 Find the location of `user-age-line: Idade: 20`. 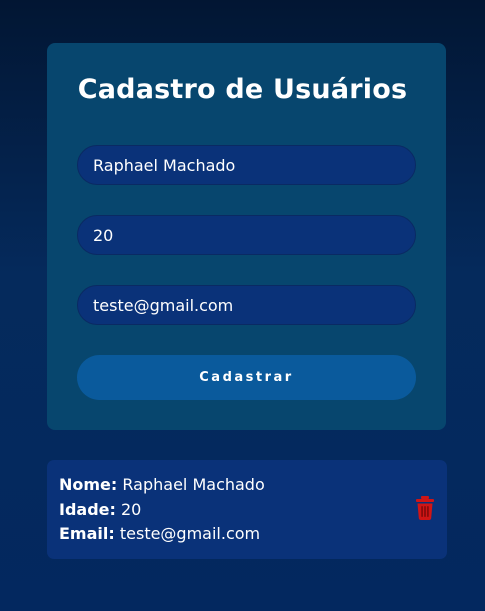

user-age-line: Idade: 20 is located at coordinates (100, 510).